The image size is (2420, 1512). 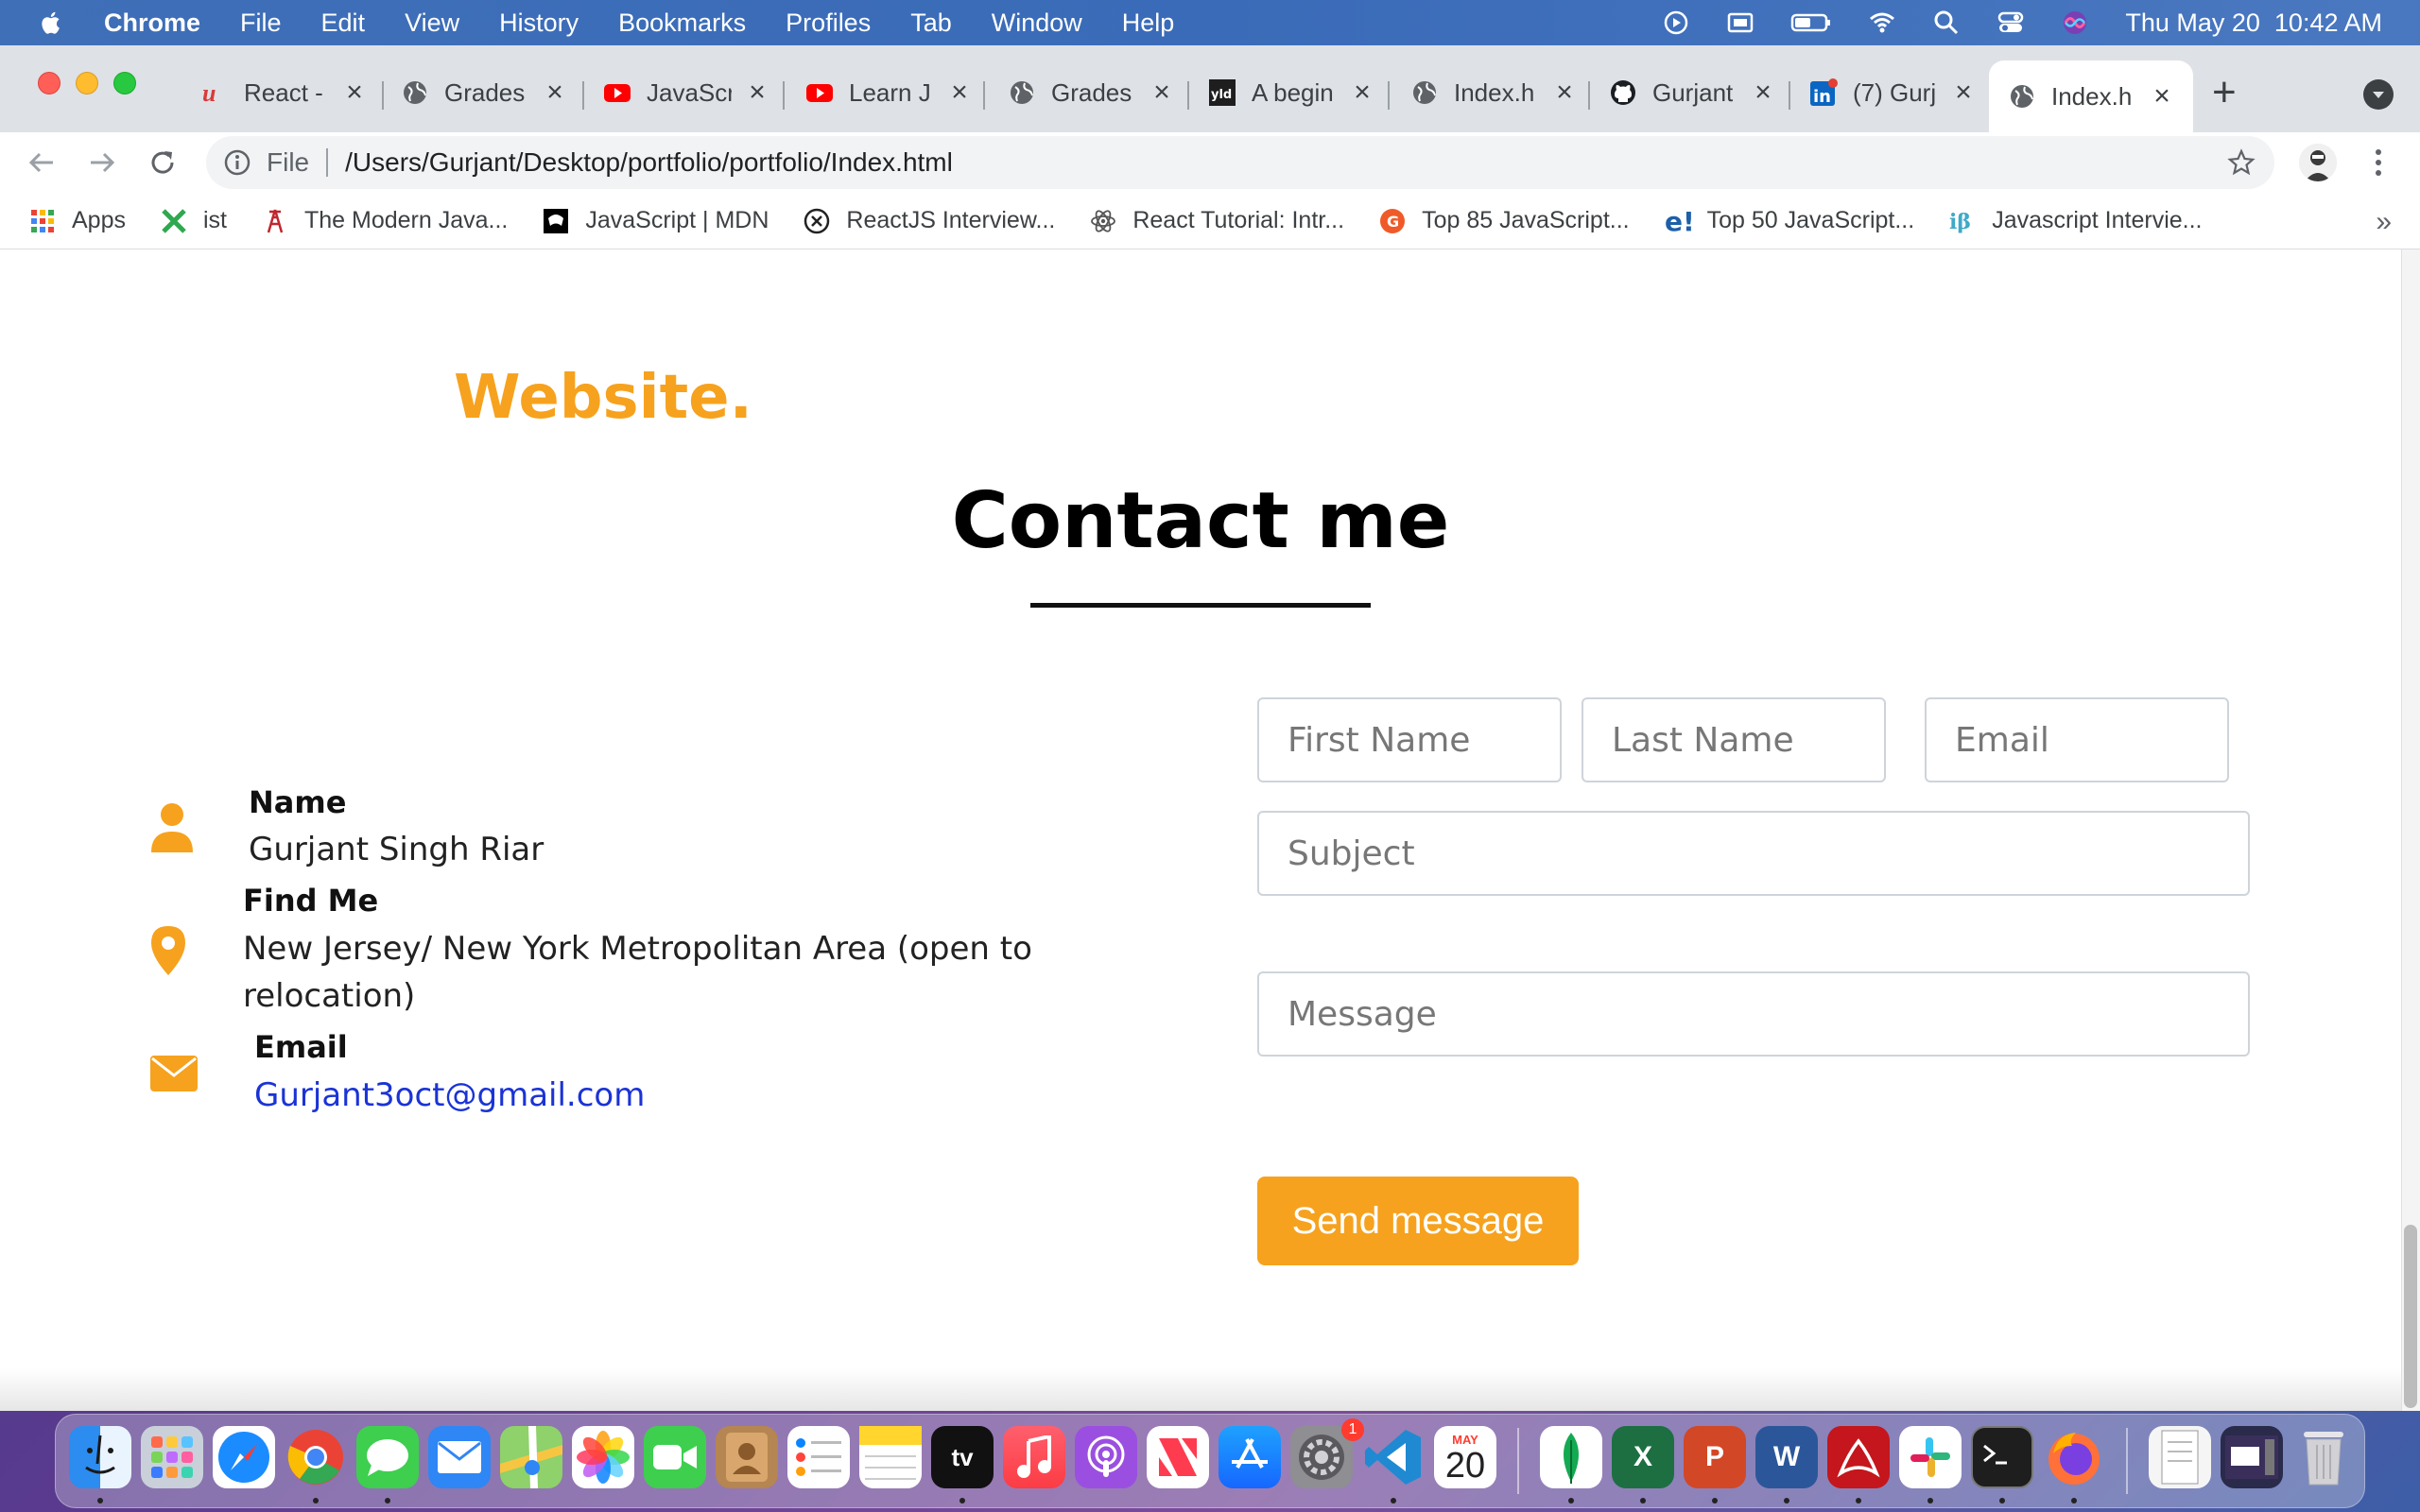 What do you see at coordinates (1882, 23) in the screenshot?
I see `wifi-icon` at bounding box center [1882, 23].